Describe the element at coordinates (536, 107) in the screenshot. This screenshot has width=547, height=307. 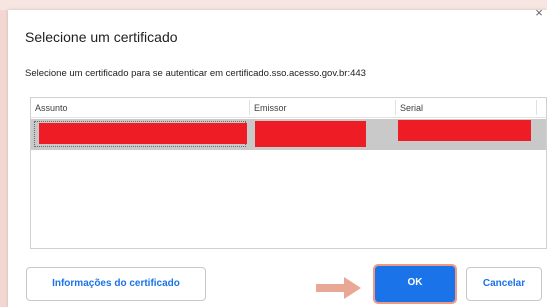
I see `column-divider` at that location.